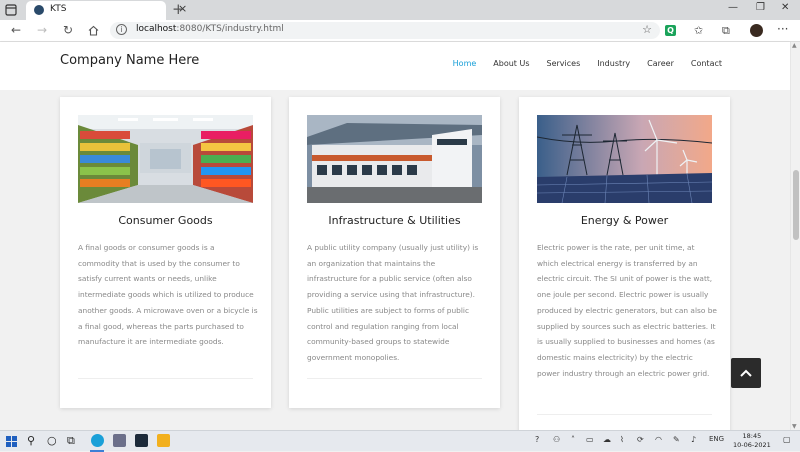  What do you see at coordinates (785, 7) in the screenshot?
I see `window-close-icon: ✕` at bounding box center [785, 7].